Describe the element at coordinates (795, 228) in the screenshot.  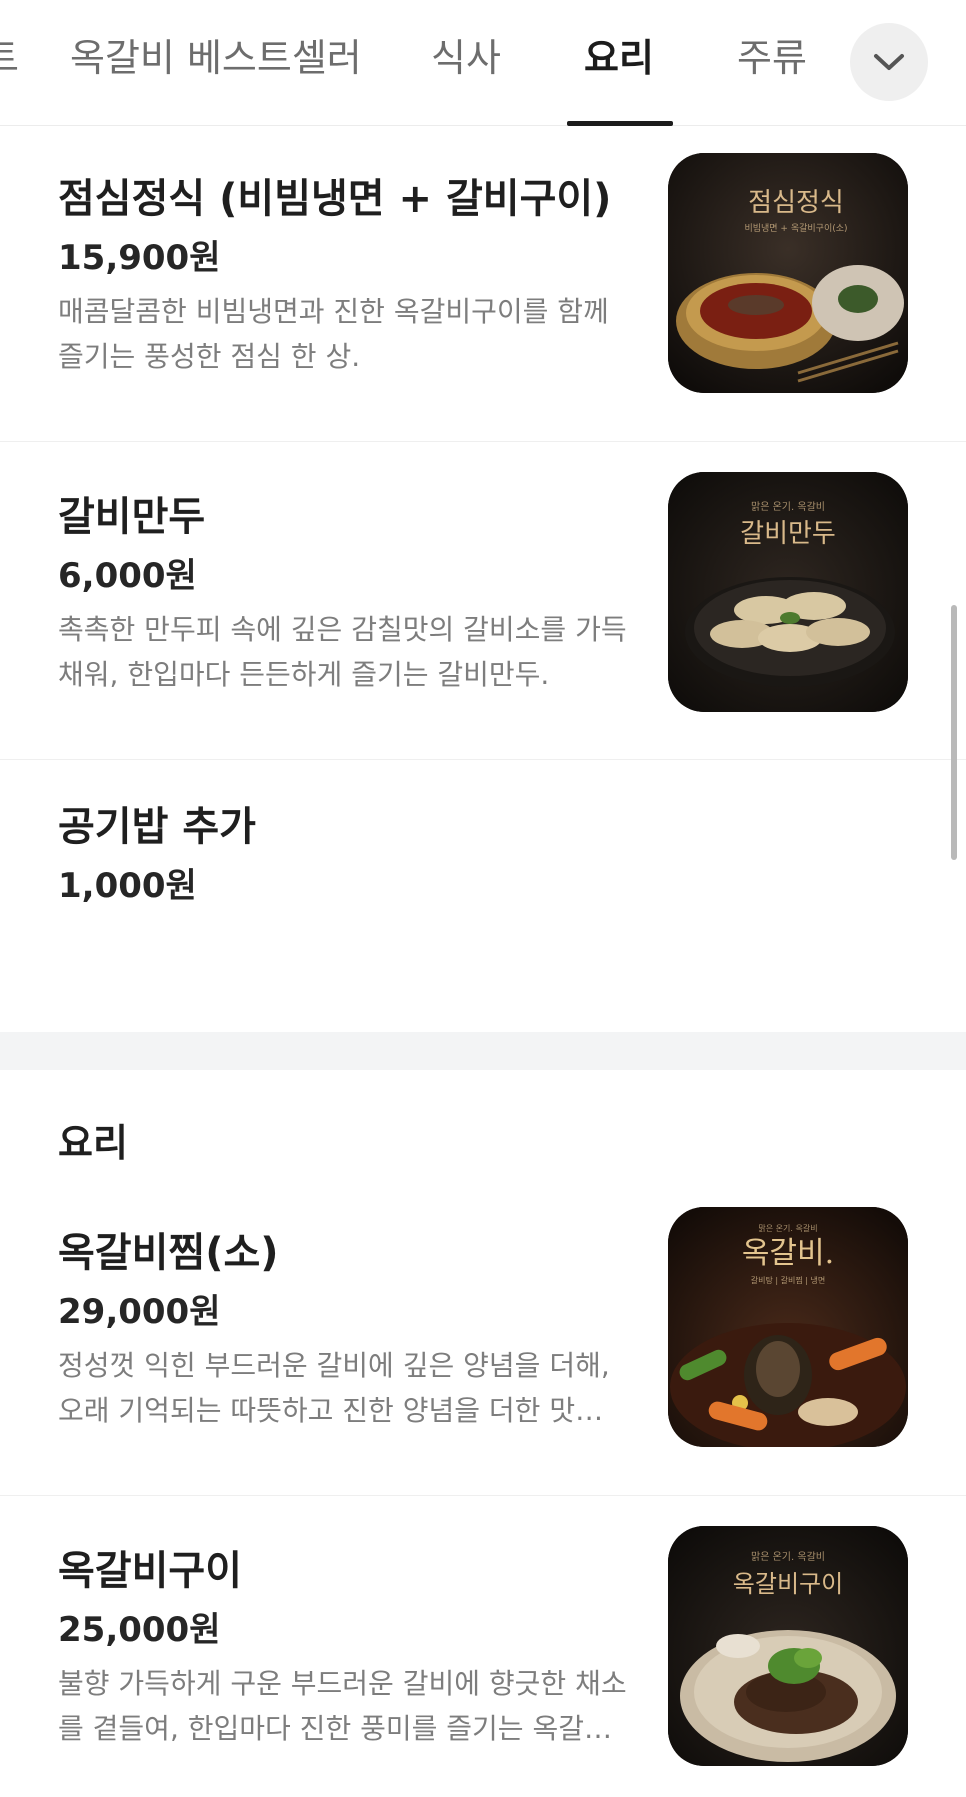
I see `svg-text: 비빔냉면 + 옥갈비구이(소)` at that location.